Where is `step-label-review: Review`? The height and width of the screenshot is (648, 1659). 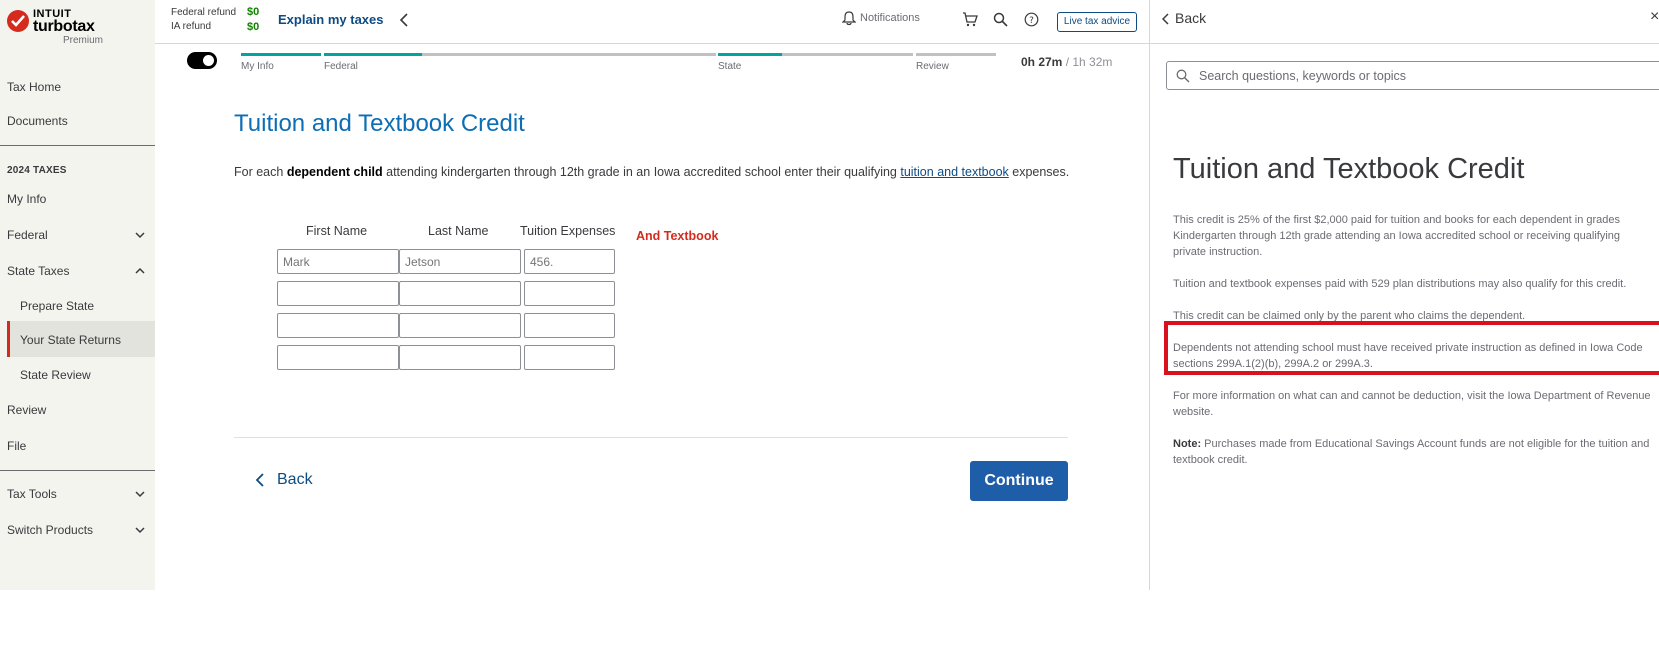
step-label-review: Review is located at coordinates (932, 66).